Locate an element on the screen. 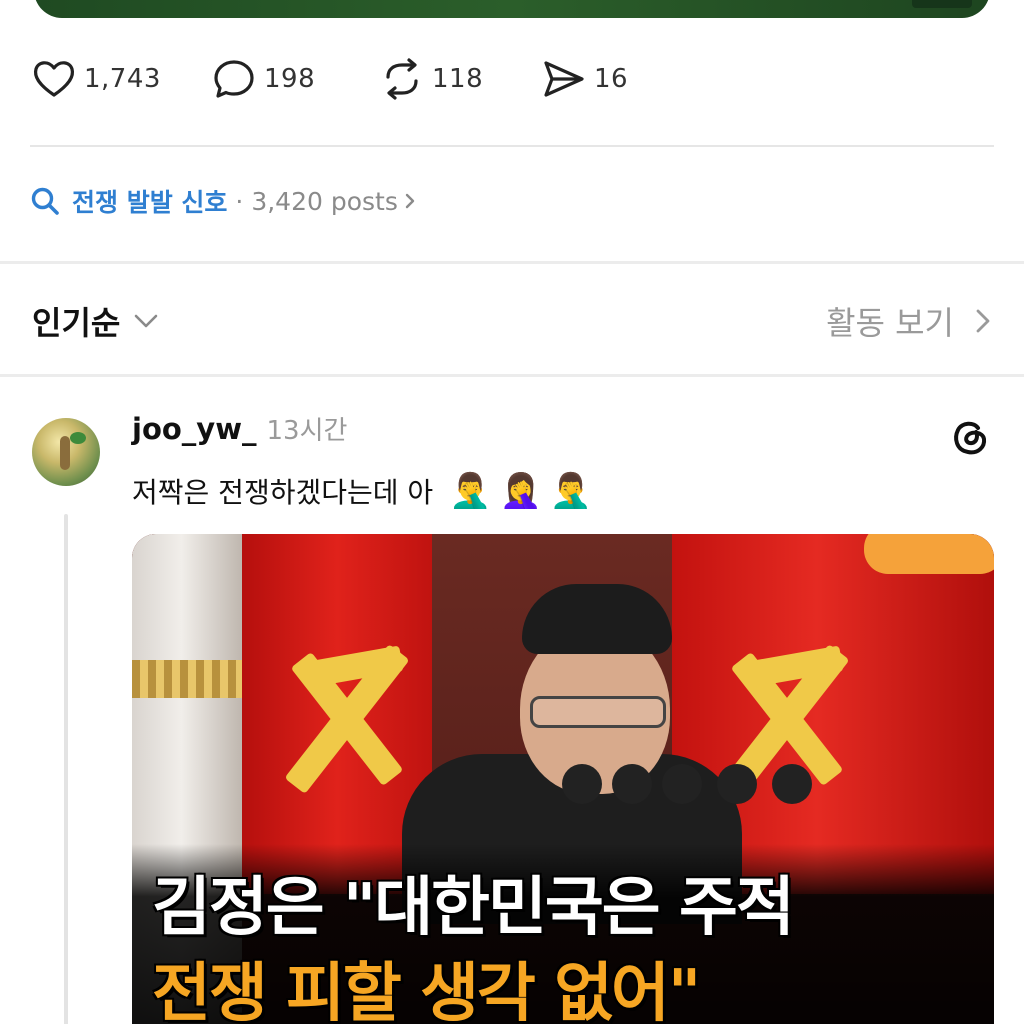 The width and height of the screenshot is (1024, 1024). post-time: 13시간 is located at coordinates (307, 431).